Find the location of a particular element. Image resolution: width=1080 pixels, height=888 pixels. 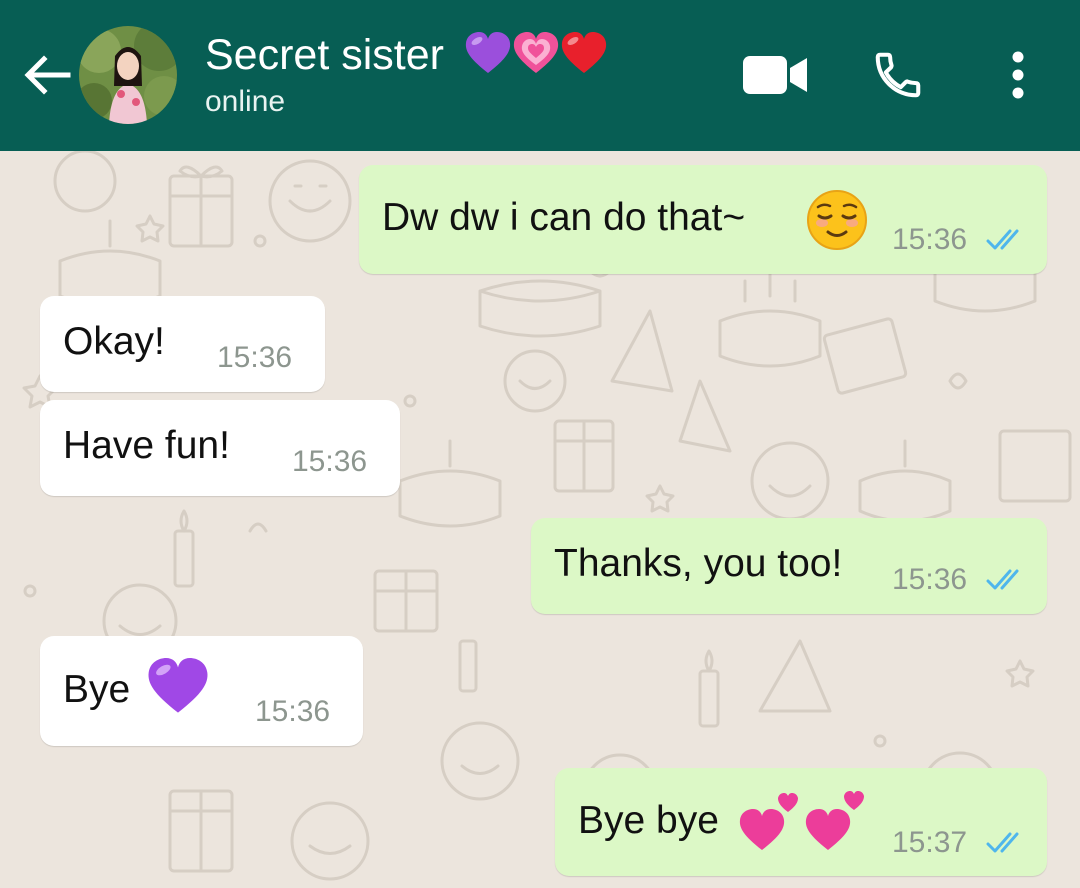

avatar is located at coordinates (128, 75).